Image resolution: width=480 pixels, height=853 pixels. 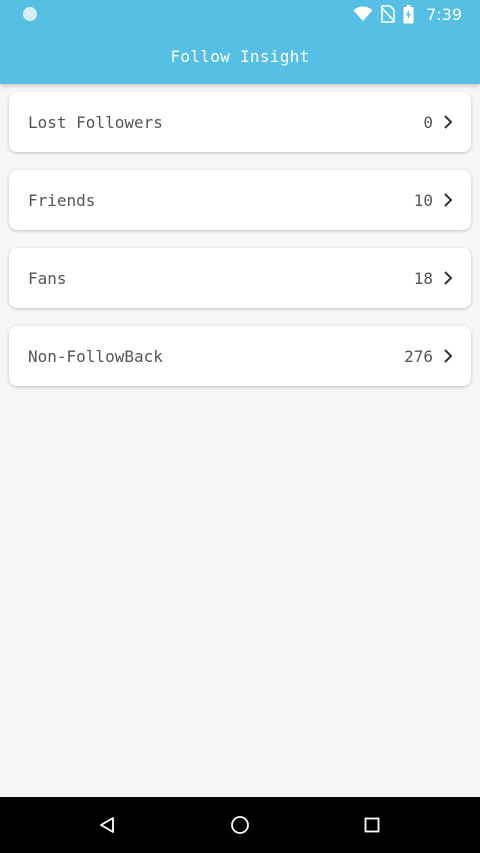 What do you see at coordinates (30, 14) in the screenshot?
I see `notification-dot-icon` at bounding box center [30, 14].